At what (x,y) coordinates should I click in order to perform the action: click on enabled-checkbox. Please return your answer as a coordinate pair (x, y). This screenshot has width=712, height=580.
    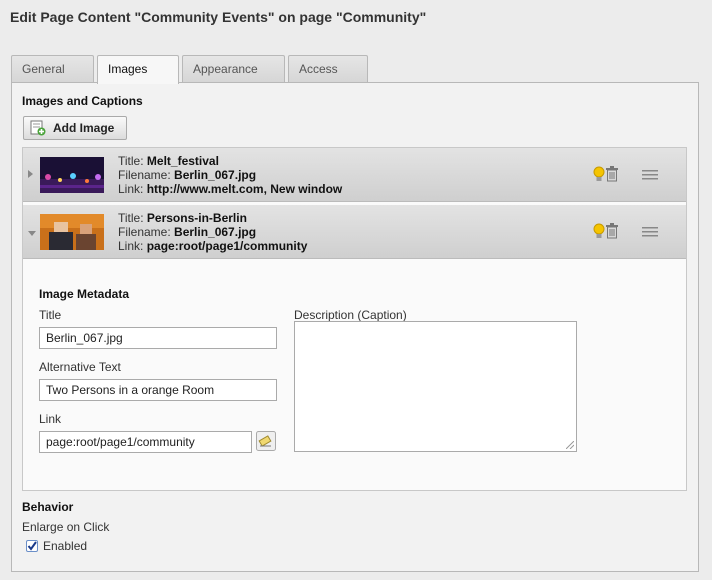
    Looking at the image, I should click on (32, 546).